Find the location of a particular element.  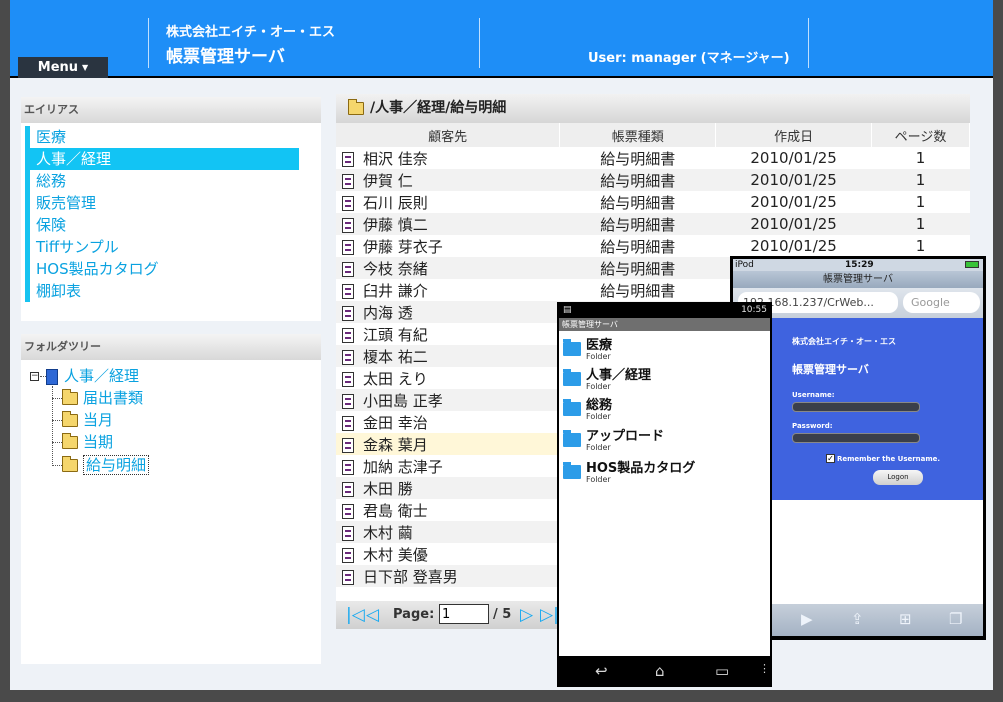

customer-name: 小田島 正孝 is located at coordinates (403, 400).